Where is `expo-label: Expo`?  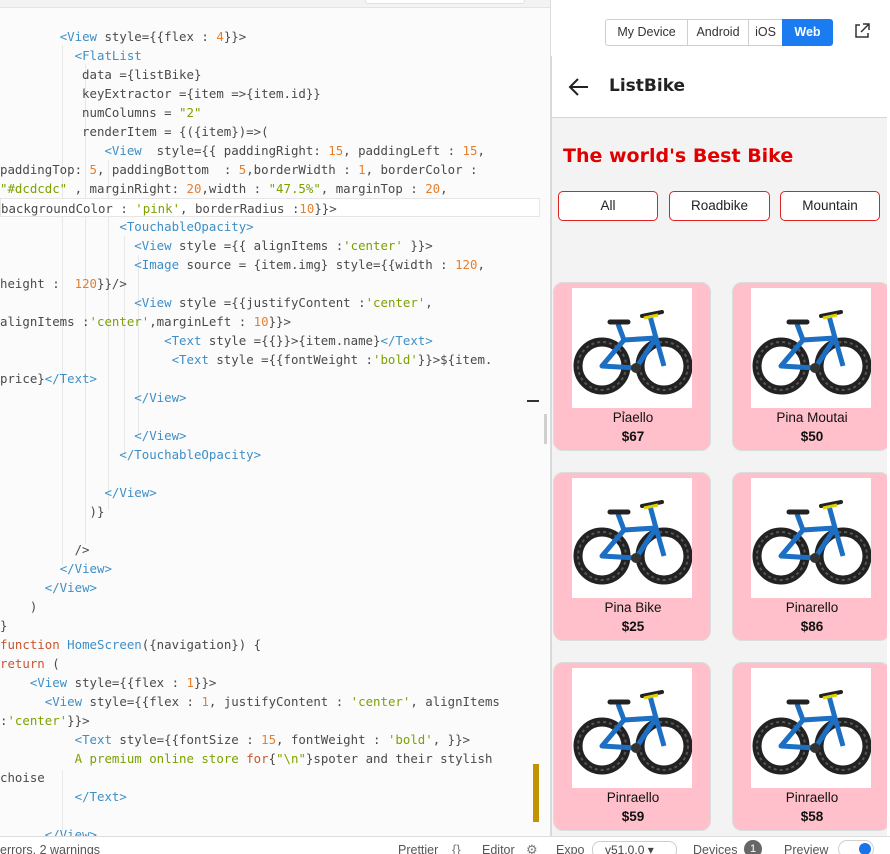 expo-label: Expo is located at coordinates (570, 848).